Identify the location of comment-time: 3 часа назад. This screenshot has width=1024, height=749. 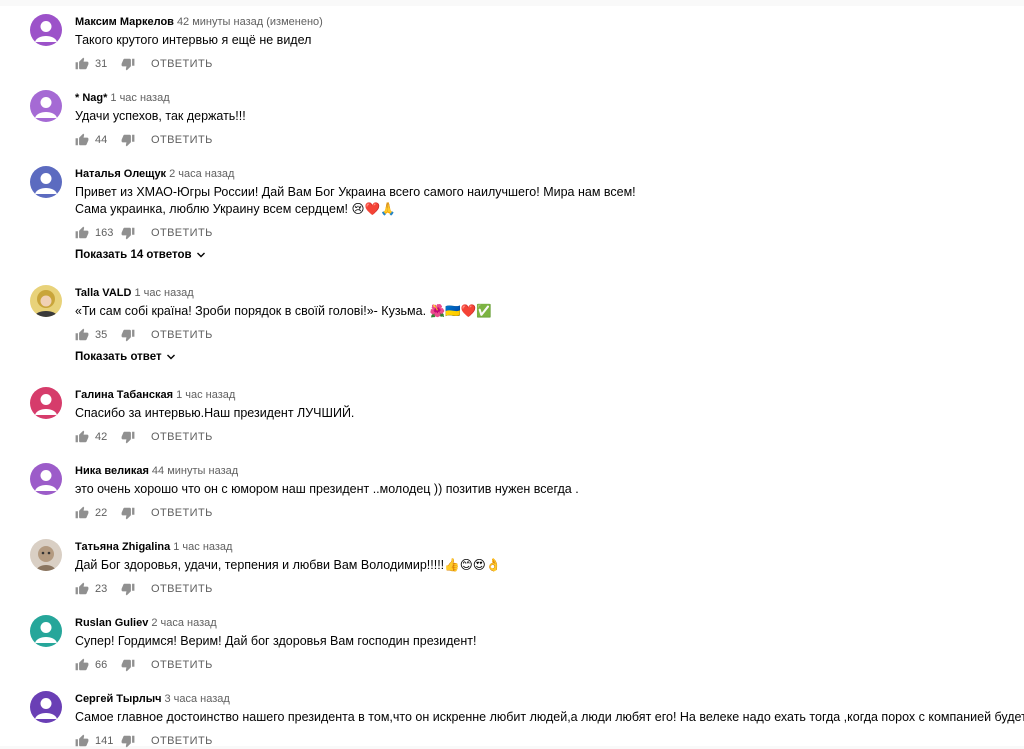
(196, 699).